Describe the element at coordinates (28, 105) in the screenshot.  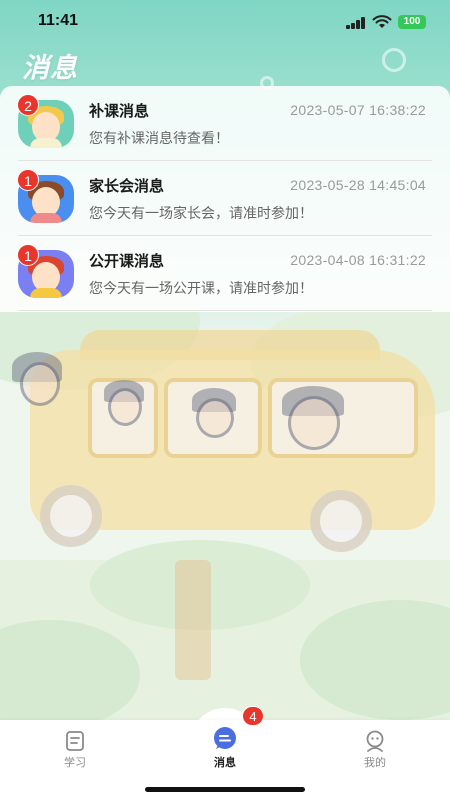
I see `unread-badge: 2` at that location.